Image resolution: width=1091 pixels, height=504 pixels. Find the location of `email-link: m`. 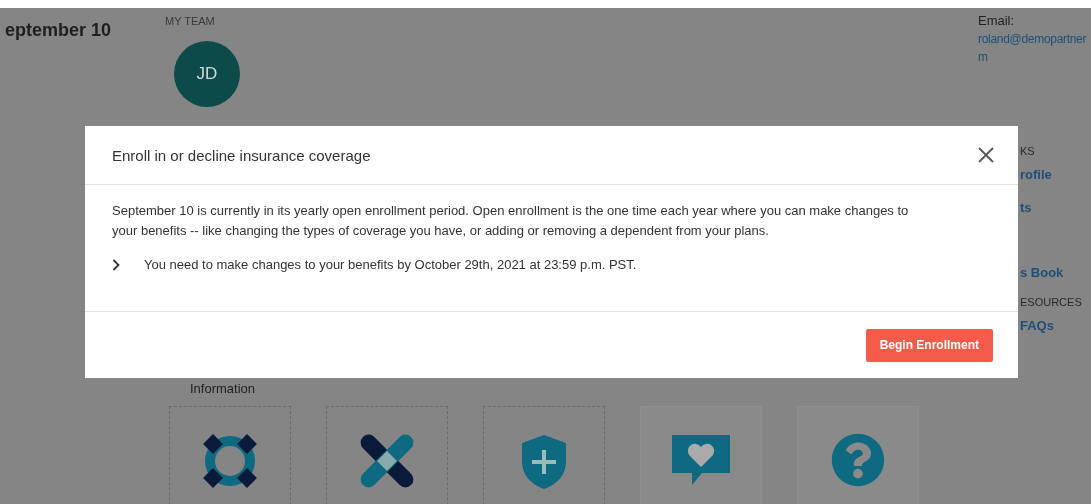

email-link: m is located at coordinates (1034, 57).